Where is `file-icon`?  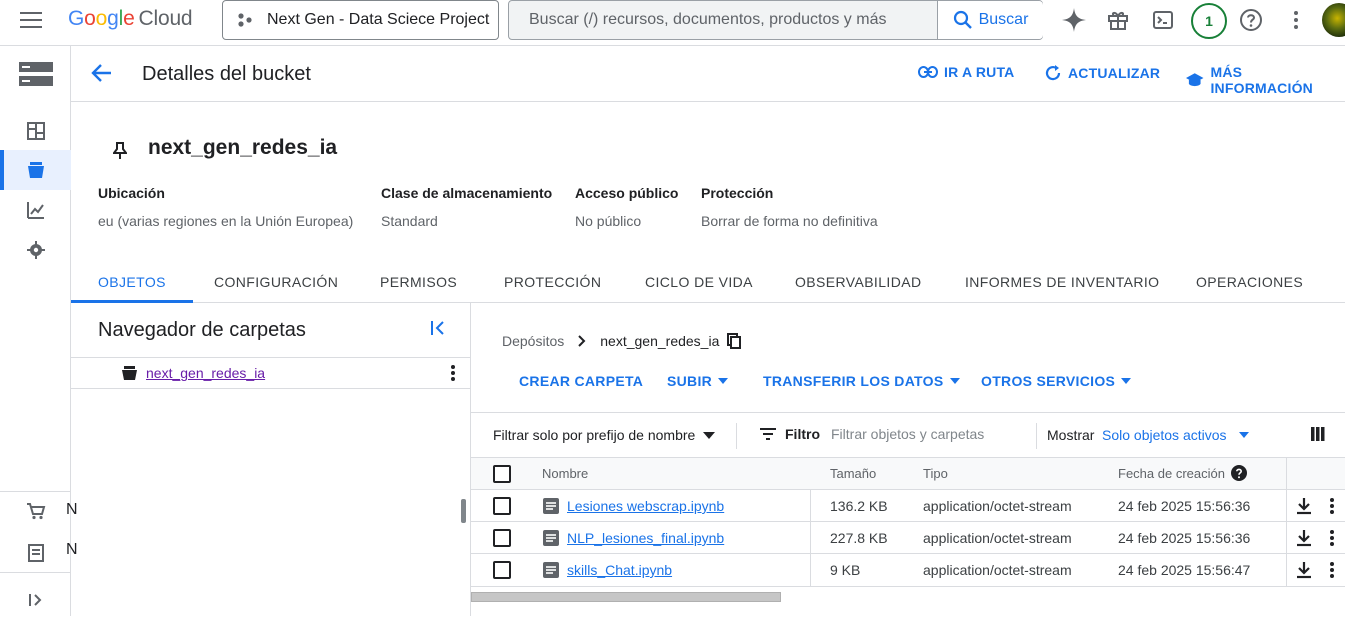
file-icon is located at coordinates (551, 538).